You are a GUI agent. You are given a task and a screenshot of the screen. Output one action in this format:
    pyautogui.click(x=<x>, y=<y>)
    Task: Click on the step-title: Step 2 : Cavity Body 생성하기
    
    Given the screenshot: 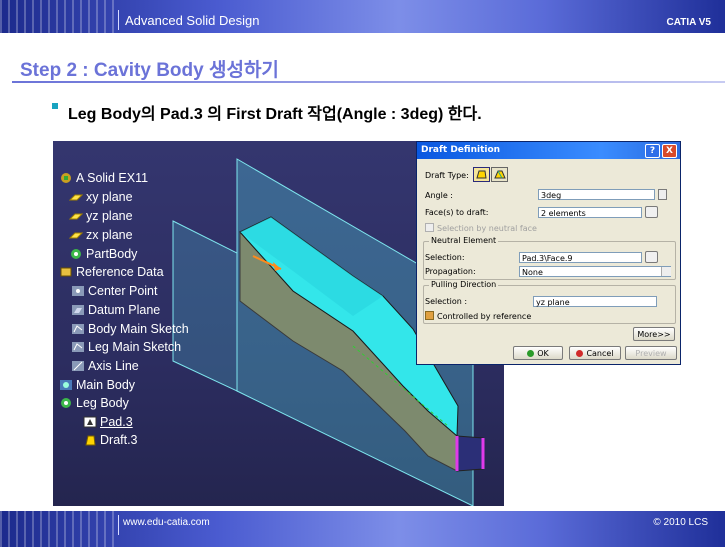 What is the action you would take?
    pyautogui.click(x=149, y=70)
    